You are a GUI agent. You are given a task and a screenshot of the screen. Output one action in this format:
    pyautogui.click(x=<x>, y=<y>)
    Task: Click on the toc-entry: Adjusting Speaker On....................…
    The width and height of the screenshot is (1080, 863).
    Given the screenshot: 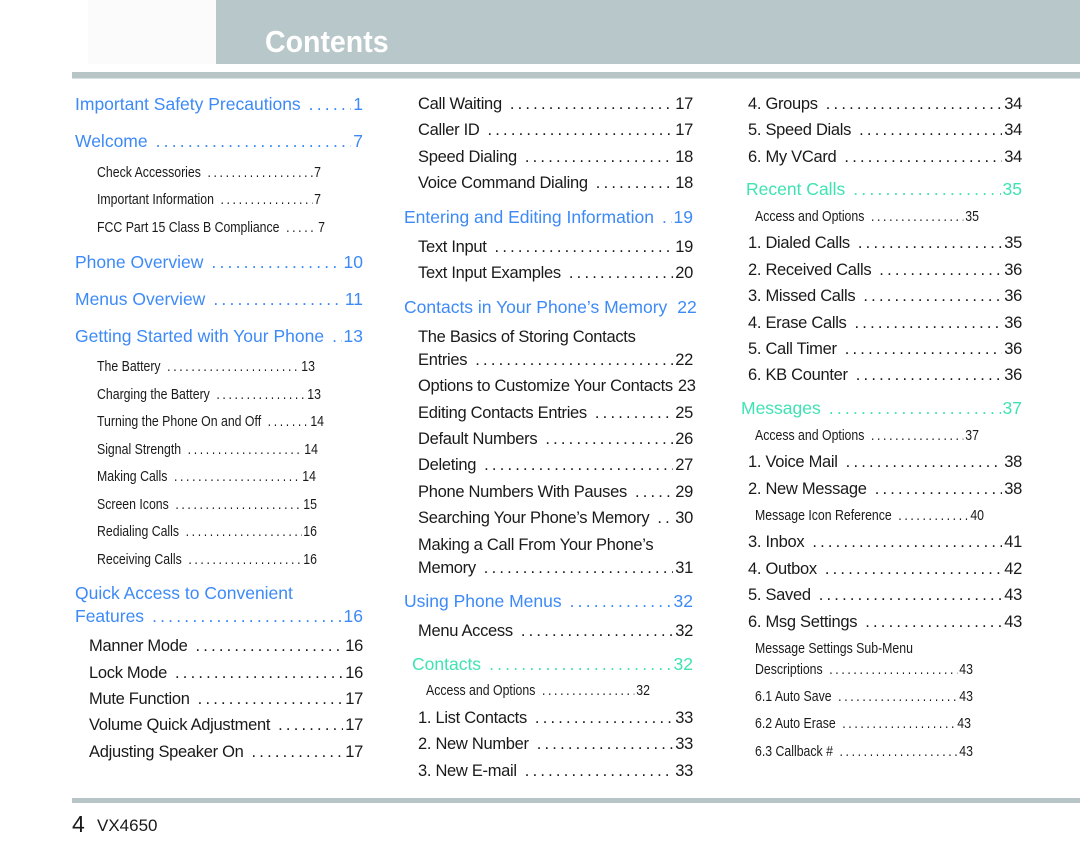 What is the action you would take?
    pyautogui.click(x=226, y=752)
    